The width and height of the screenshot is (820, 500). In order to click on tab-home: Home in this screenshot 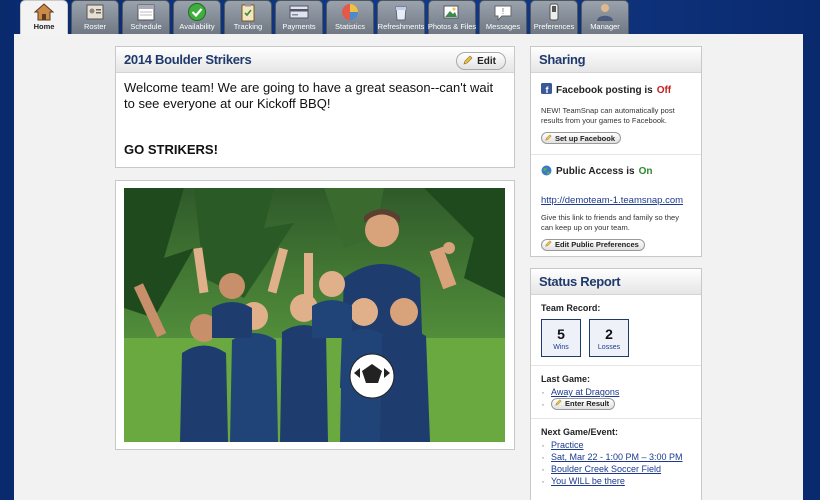, I will do `click(44, 17)`.